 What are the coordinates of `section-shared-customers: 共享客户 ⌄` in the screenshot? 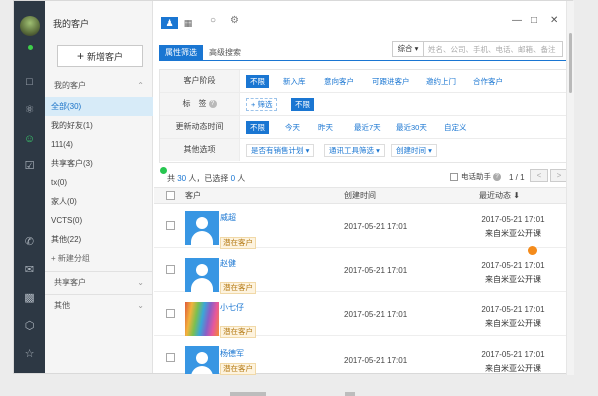 It's located at (99, 283).